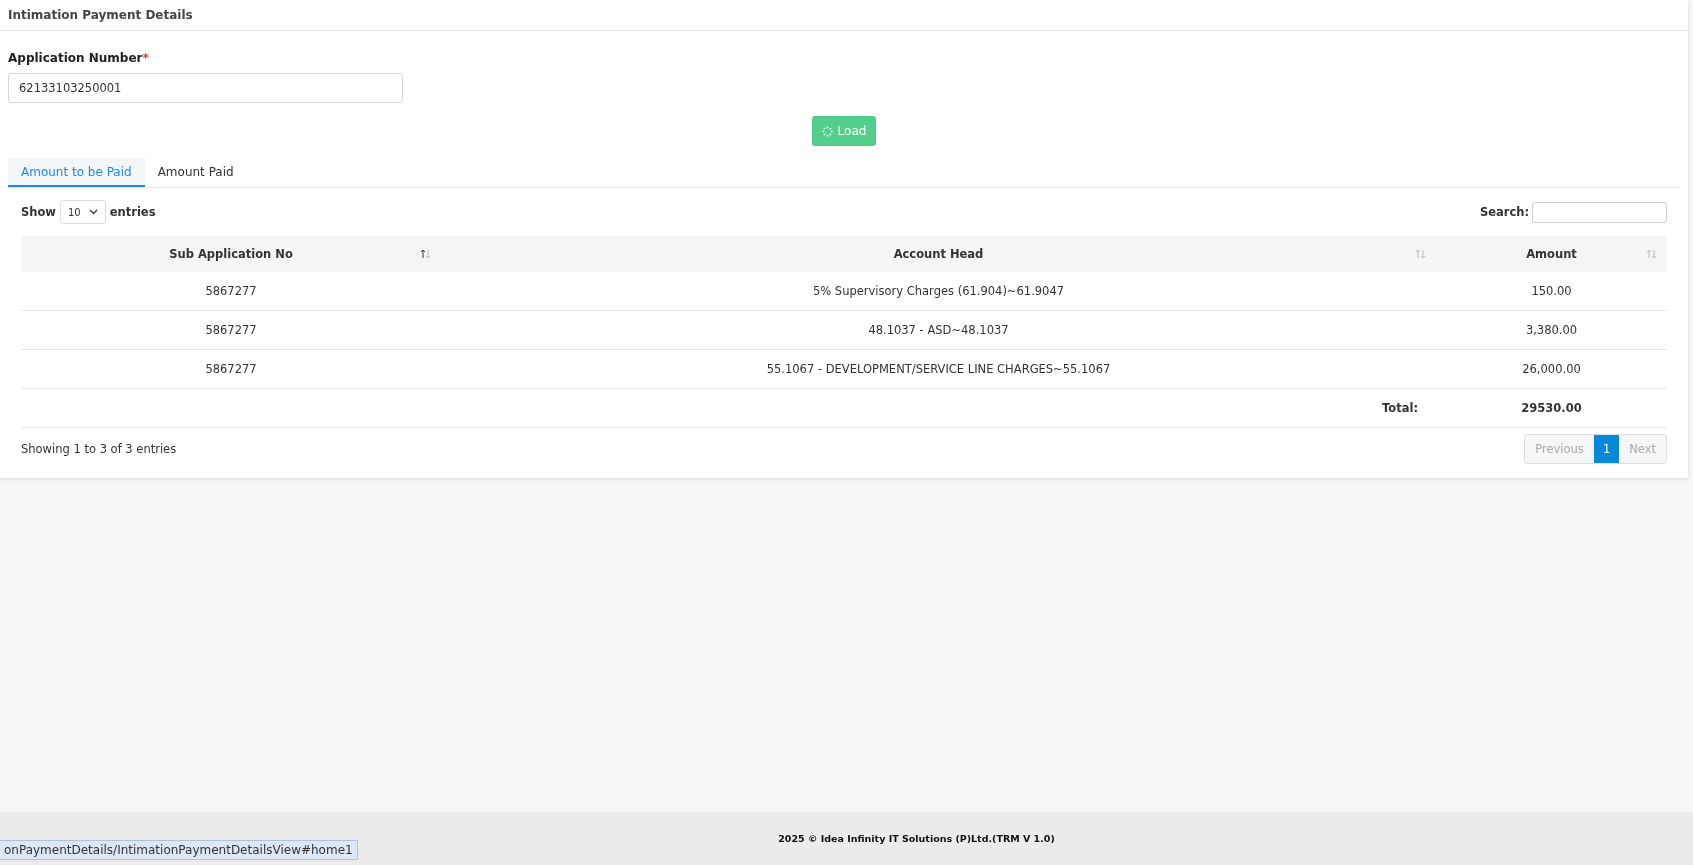  I want to click on search-label: Search:, so click(1504, 212).